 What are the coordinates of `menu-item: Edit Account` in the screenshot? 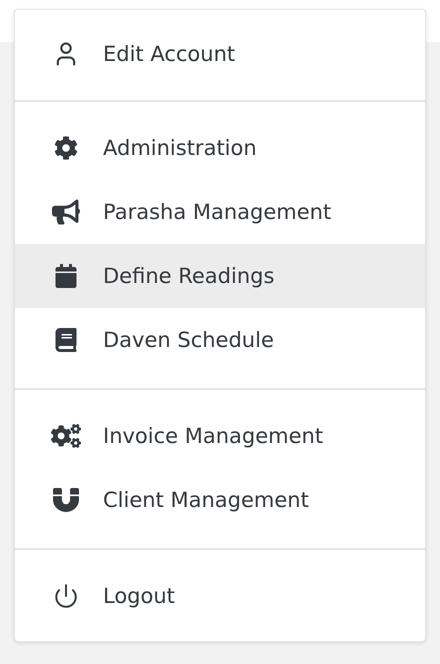 It's located at (220, 54).